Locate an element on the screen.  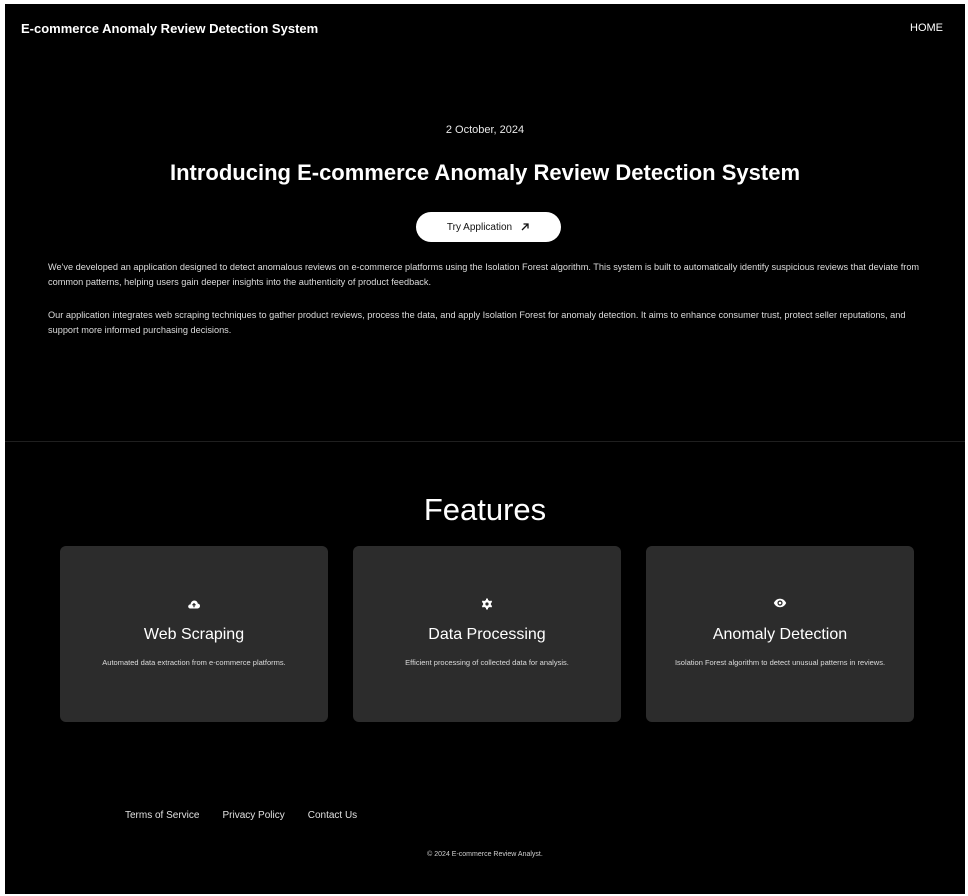
feature-title: Data Processing is located at coordinates (487, 634).